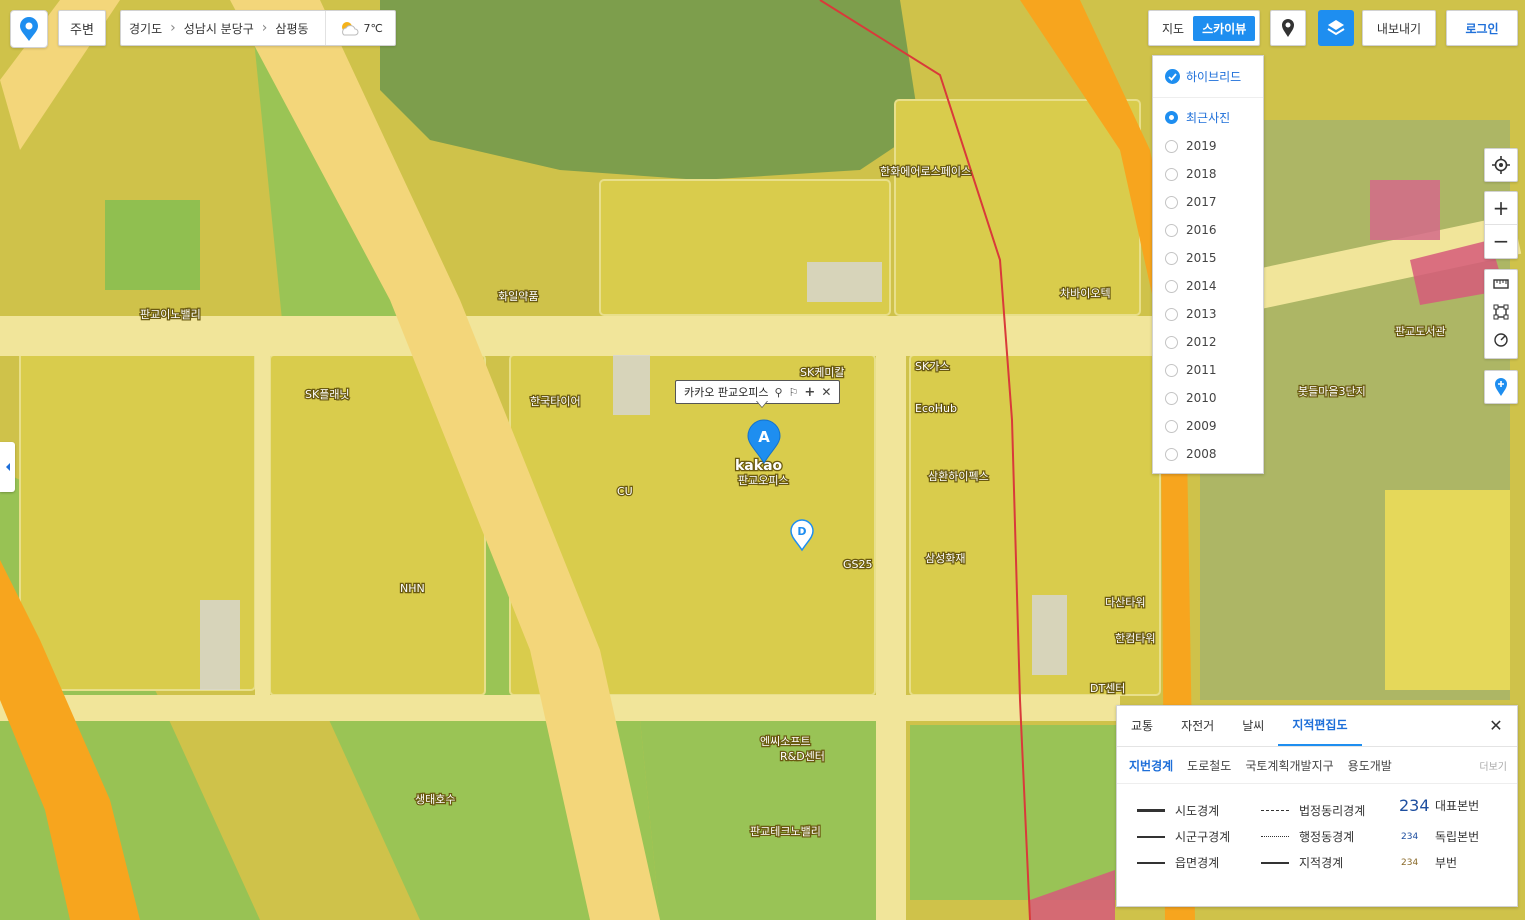  I want to click on year-label: 2017, so click(1201, 202).